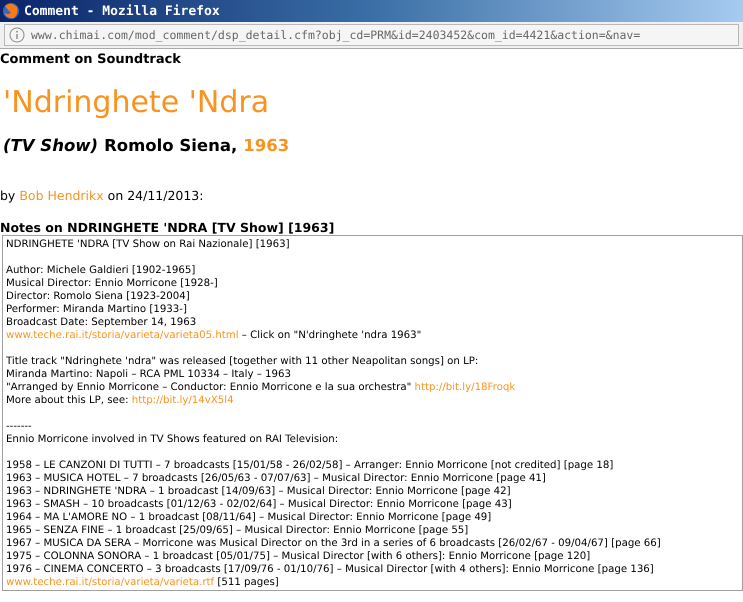 The height and width of the screenshot is (602, 743). What do you see at coordinates (238, 530) in the screenshot?
I see `notes-line: 1965 – SENZA FINE – 1 broadcast [25/09/65] – Musical Director: Ennio Morricone [page 55]` at bounding box center [238, 530].